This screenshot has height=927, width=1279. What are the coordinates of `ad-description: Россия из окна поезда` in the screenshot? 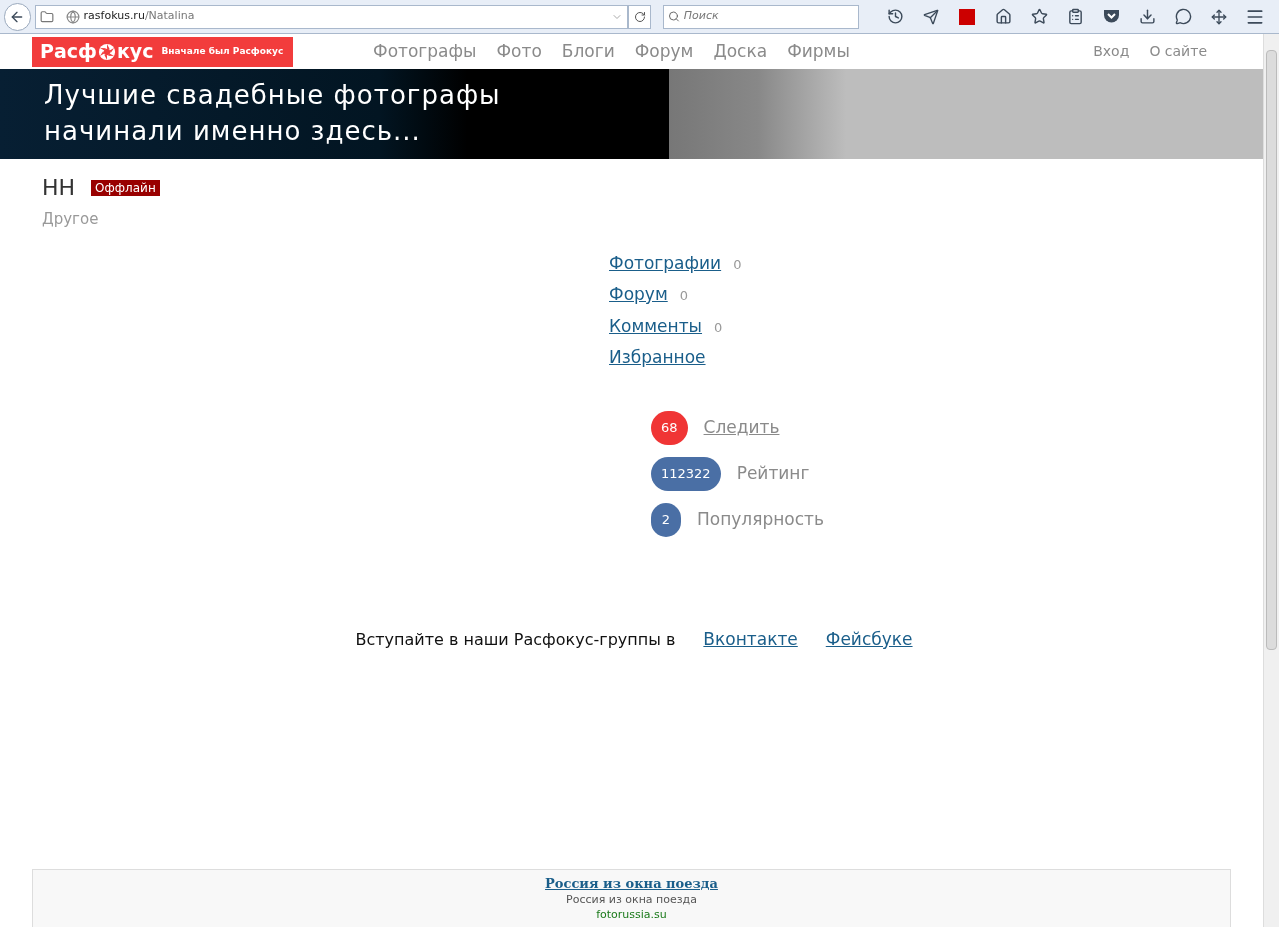 It's located at (631, 899).